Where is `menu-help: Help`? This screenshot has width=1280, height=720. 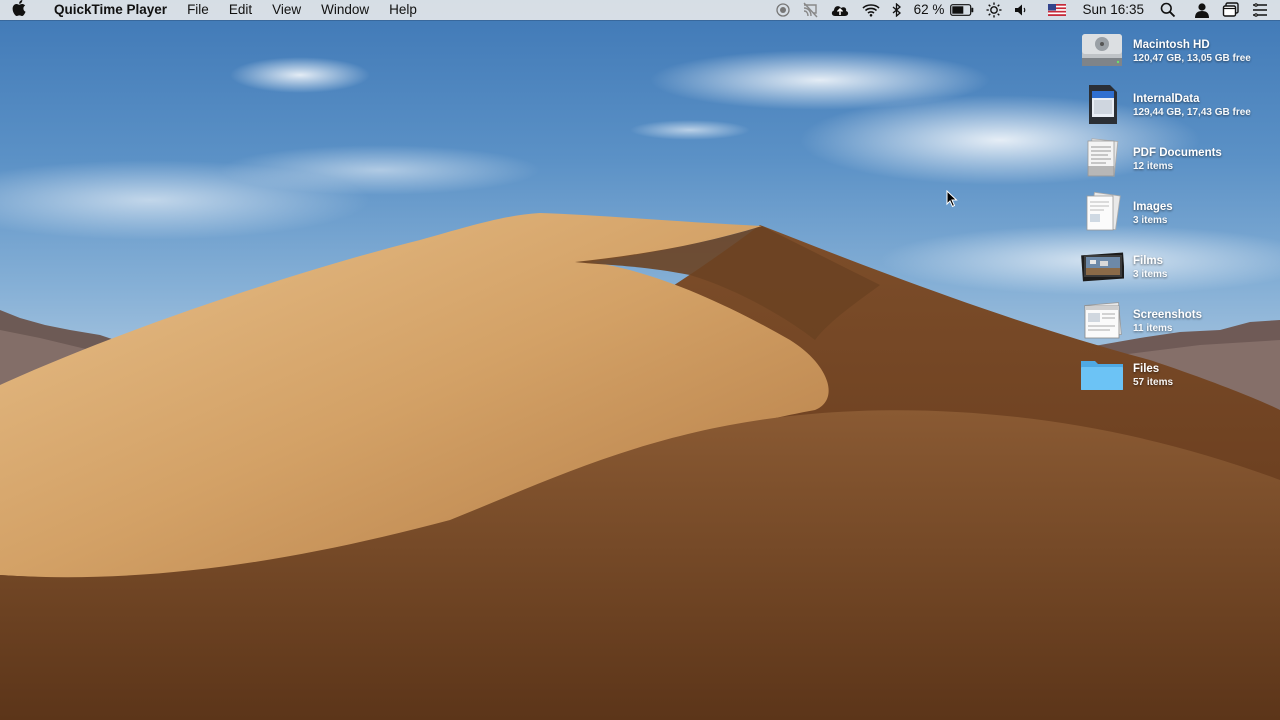
menu-help: Help is located at coordinates (403, 10).